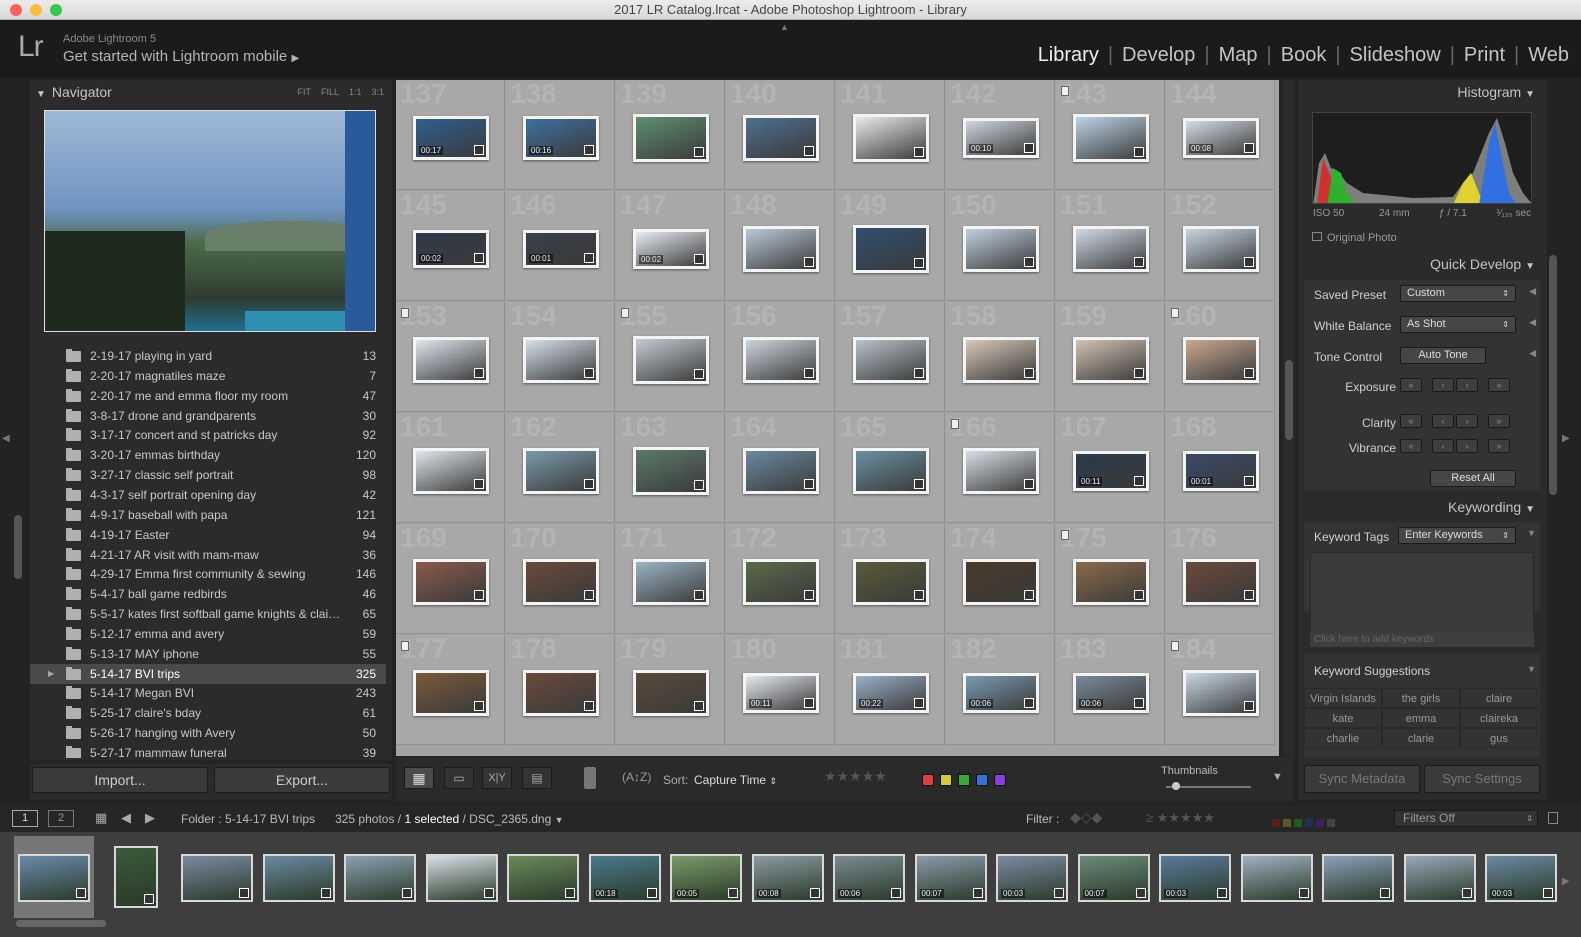 Image resolution: width=1581 pixels, height=937 pixels. What do you see at coordinates (543, 877) in the screenshot?
I see `filmstrip-cell` at bounding box center [543, 877].